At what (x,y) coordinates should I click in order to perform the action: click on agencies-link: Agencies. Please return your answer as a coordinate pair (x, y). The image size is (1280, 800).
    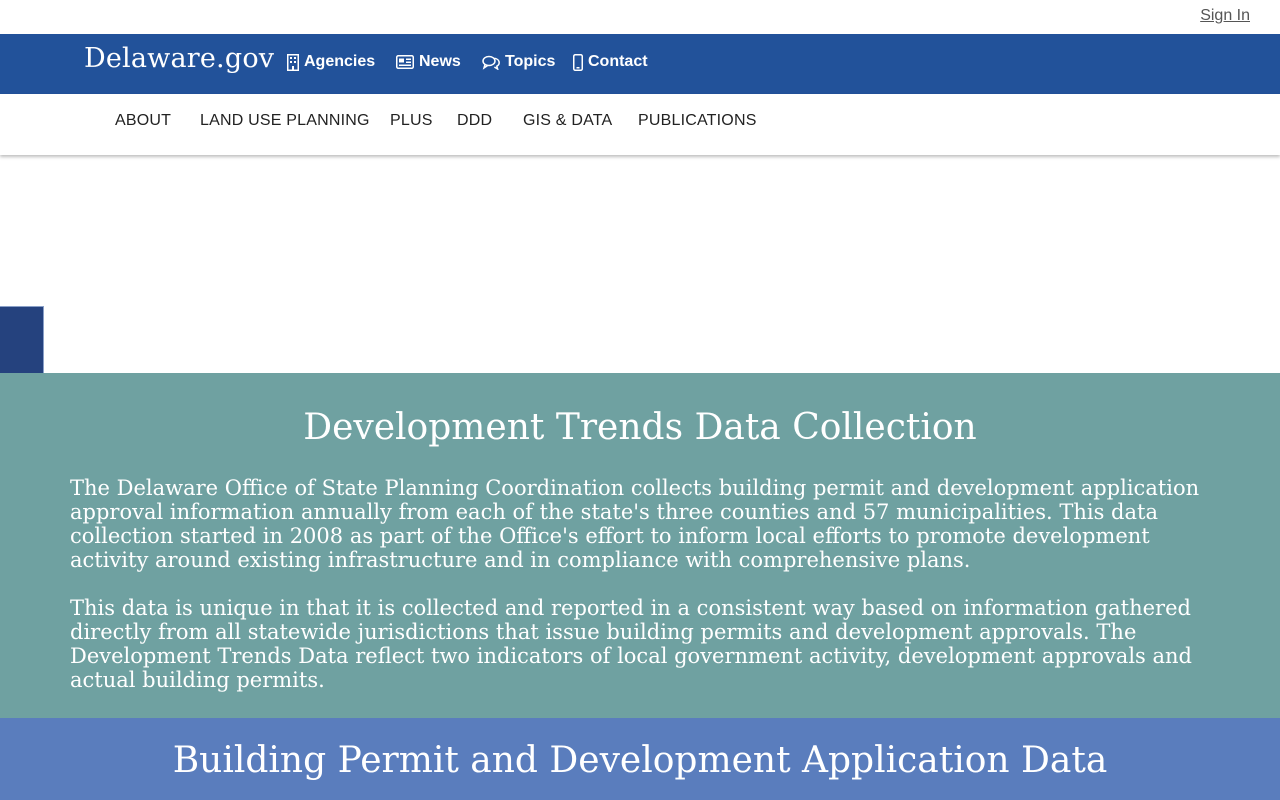
    Looking at the image, I should click on (331, 62).